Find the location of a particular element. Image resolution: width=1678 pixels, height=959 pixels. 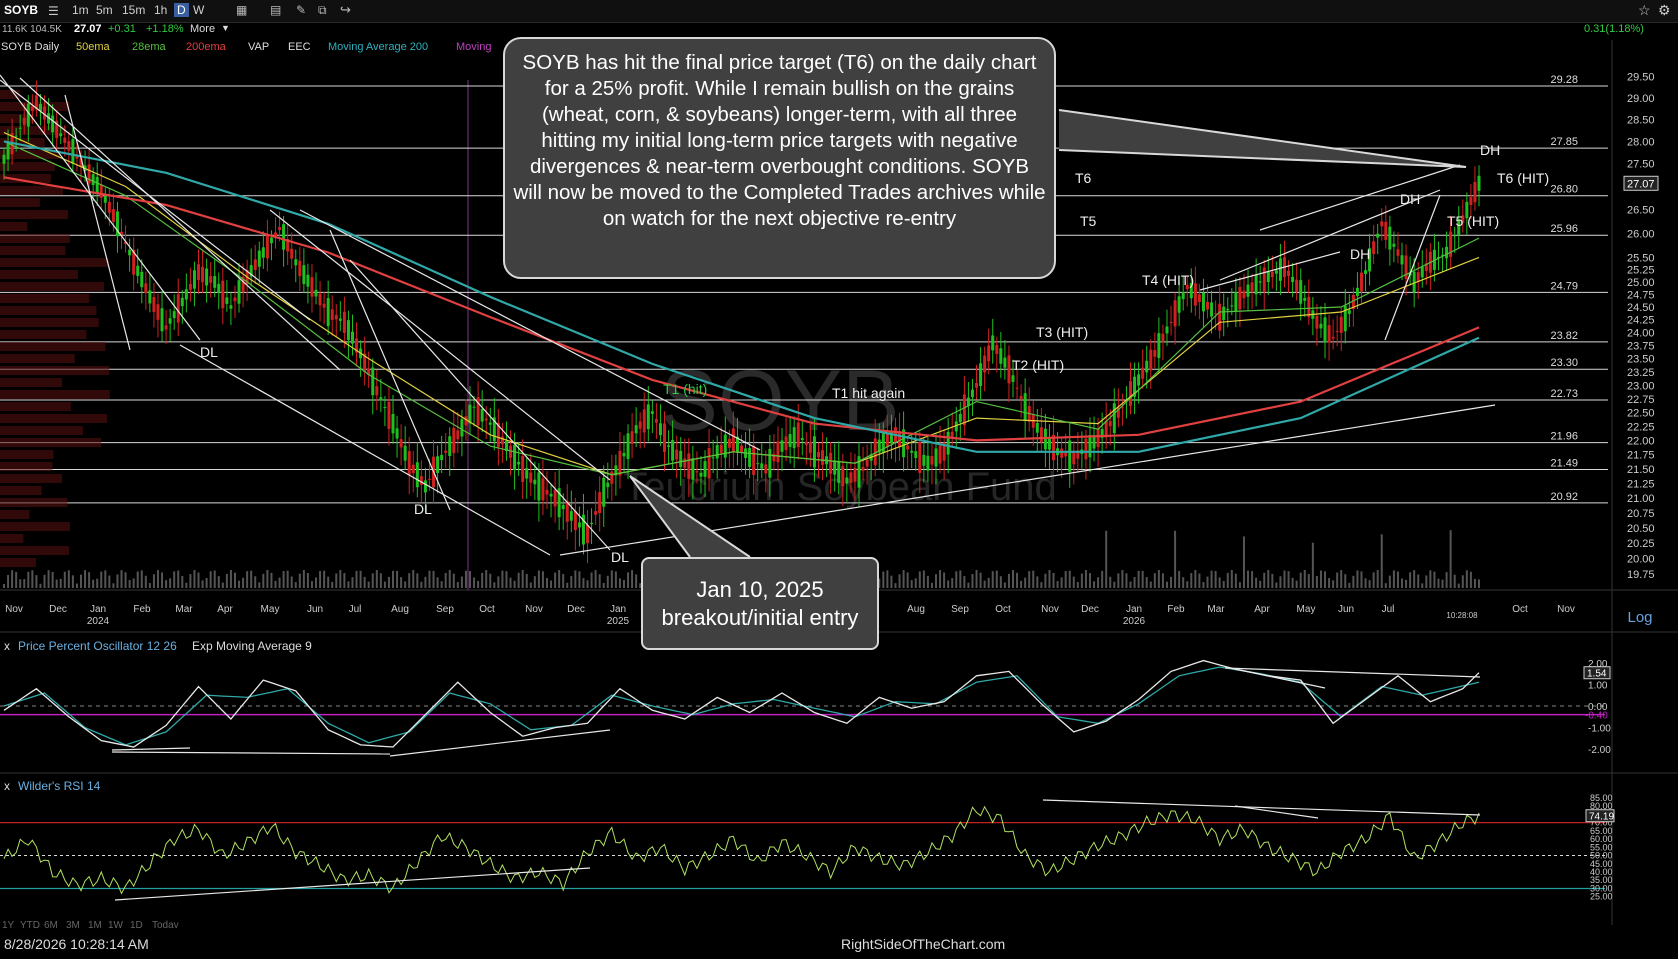

y-tick-label: 21.00 is located at coordinates (1641, 499).